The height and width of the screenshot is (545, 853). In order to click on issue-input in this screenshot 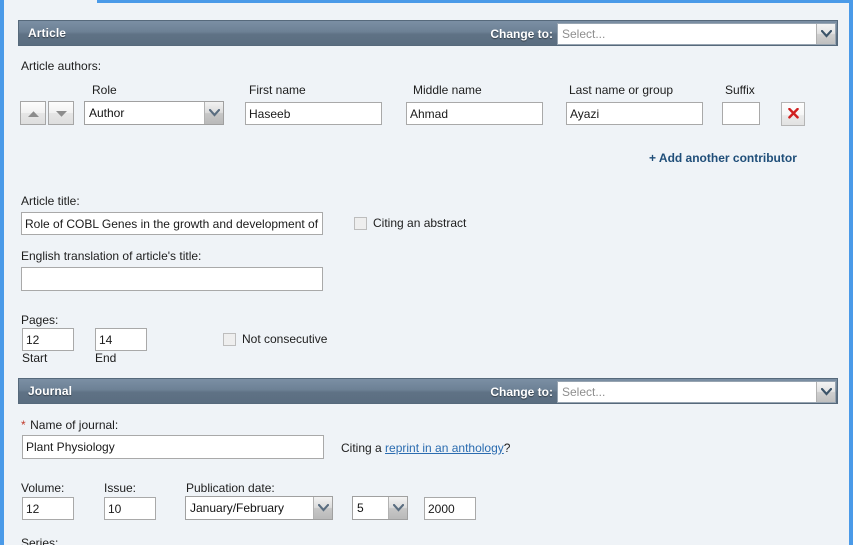, I will do `click(130, 508)`.